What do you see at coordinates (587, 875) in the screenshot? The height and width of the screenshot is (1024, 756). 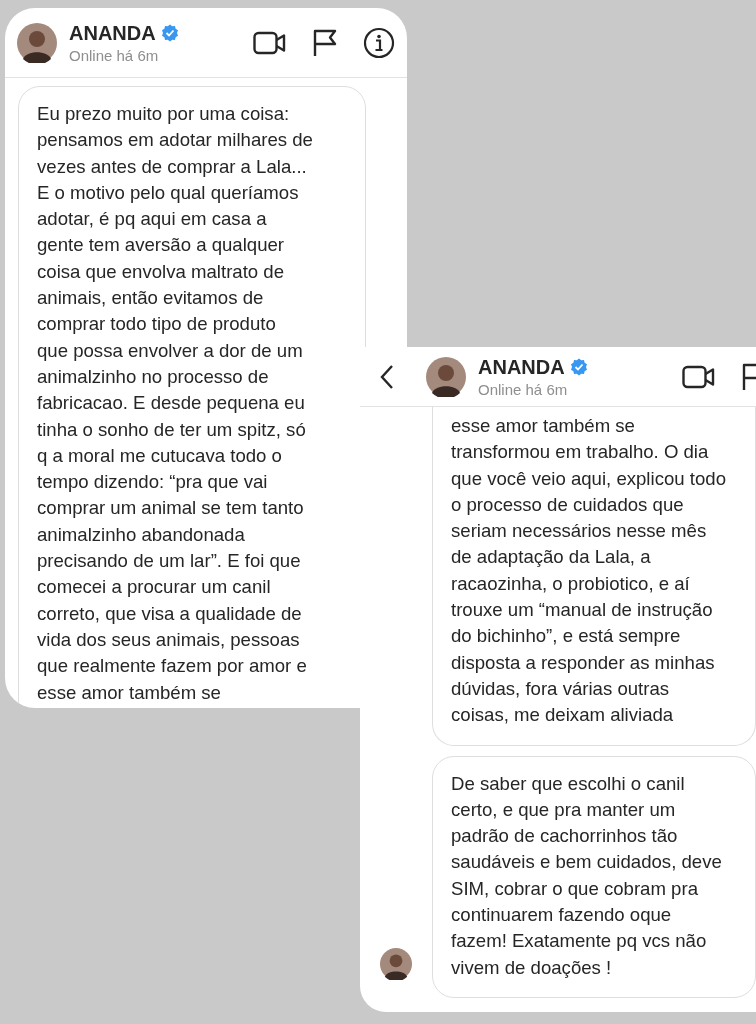 I see `message-text: De saber que escolhi o canil certo, e que pra manter um padrão de cachorrinhos tão saudáveis e bem cuidados, deve SIM, cobrar o que cobram pra continuarem fazendo oque fazem! Exatamente pq vcs não vivem de doações !` at bounding box center [587, 875].